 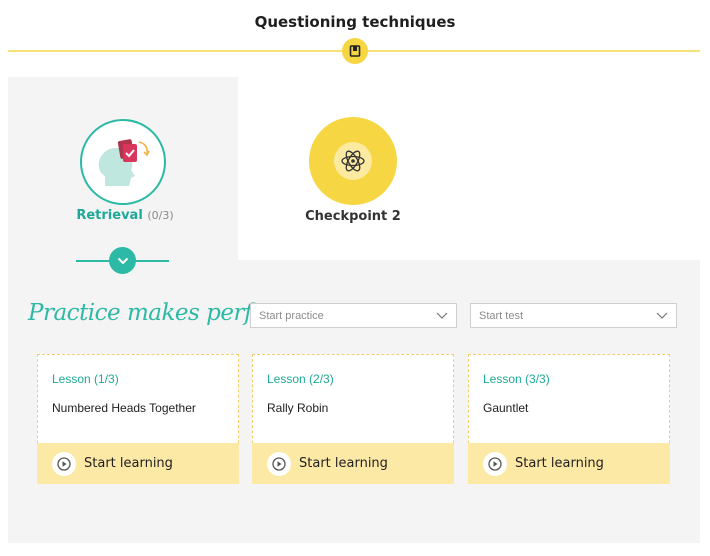 I want to click on book-icon, so click(x=355, y=51).